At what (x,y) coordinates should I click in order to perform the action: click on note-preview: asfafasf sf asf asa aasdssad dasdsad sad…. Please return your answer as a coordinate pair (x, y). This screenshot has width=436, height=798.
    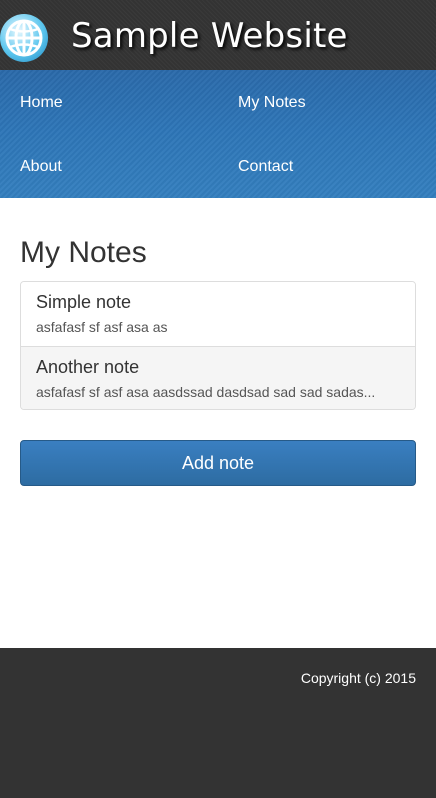
    Looking at the image, I should click on (206, 392).